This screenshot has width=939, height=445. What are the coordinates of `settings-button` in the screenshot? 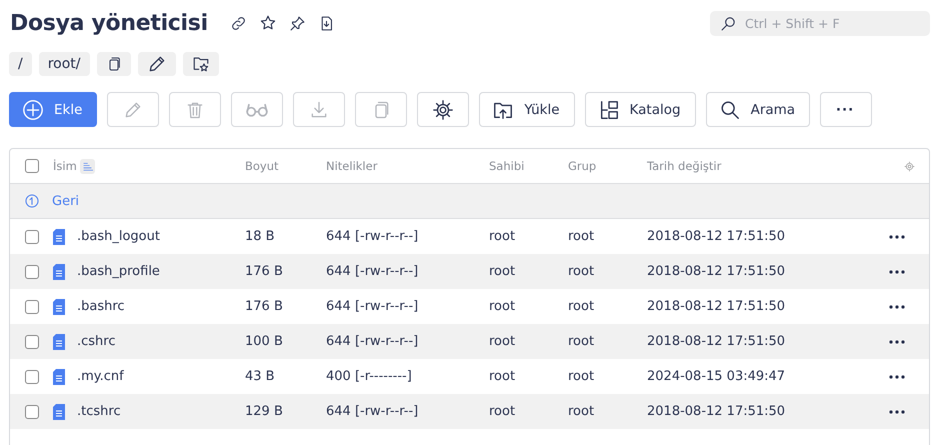 It's located at (443, 109).